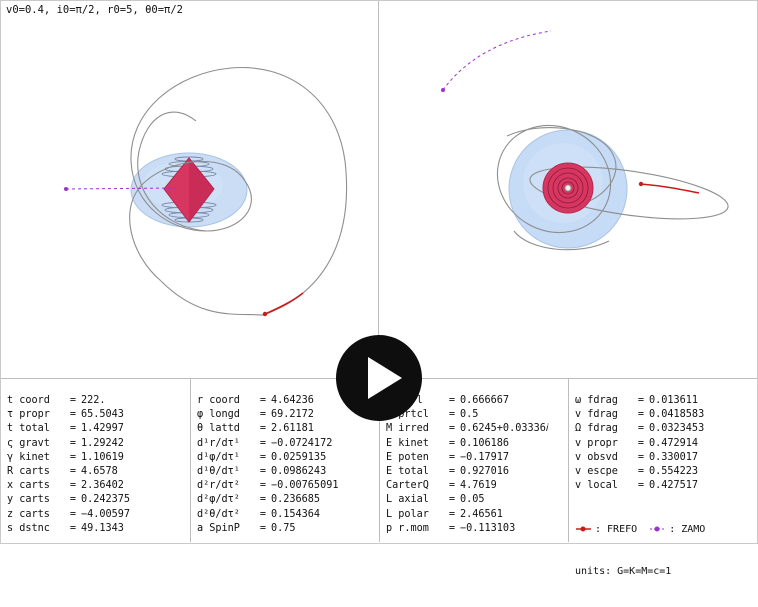  What do you see at coordinates (28, 471) in the screenshot?
I see `stat-label: R carts` at bounding box center [28, 471].